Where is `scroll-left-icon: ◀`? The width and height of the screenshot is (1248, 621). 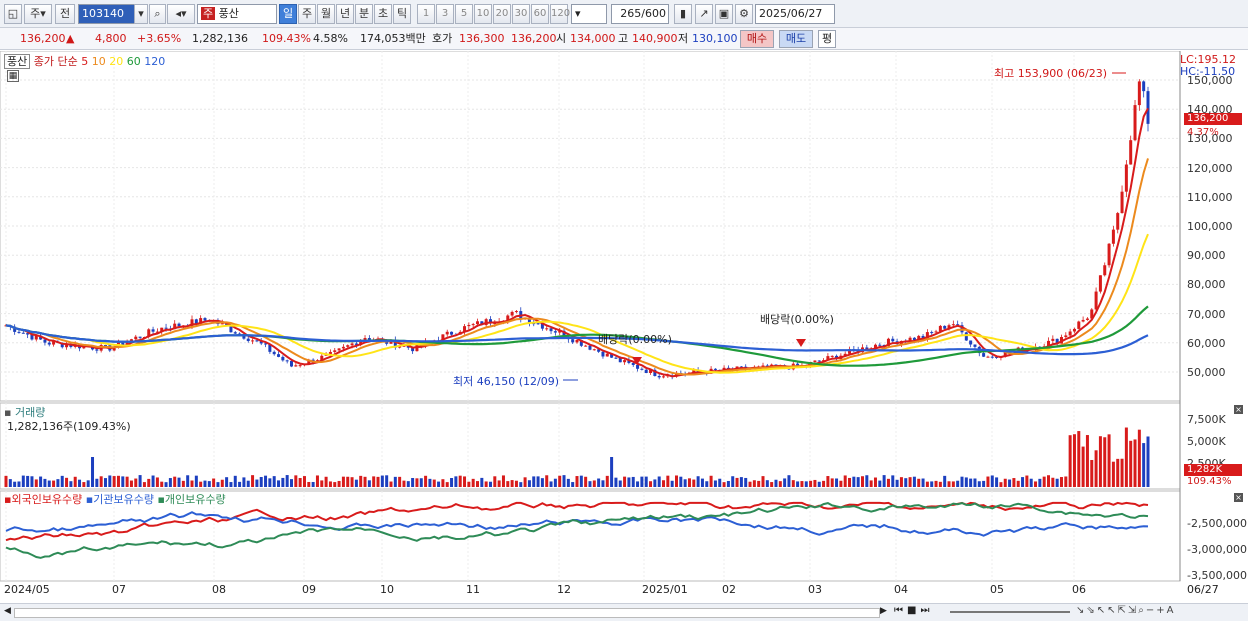 scroll-left-icon: ◀ is located at coordinates (7, 611).